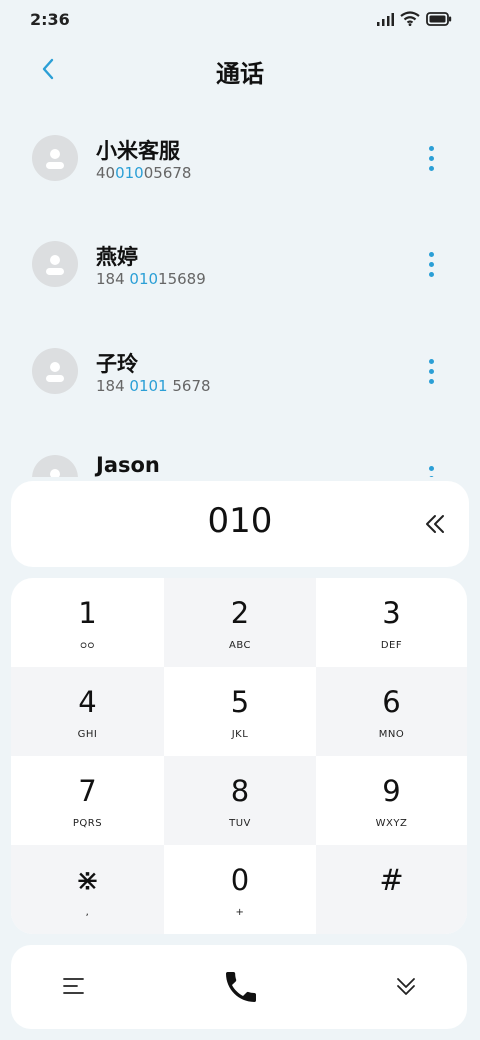  Describe the element at coordinates (87, 702) in the screenshot. I see `key-digit: 4` at that location.